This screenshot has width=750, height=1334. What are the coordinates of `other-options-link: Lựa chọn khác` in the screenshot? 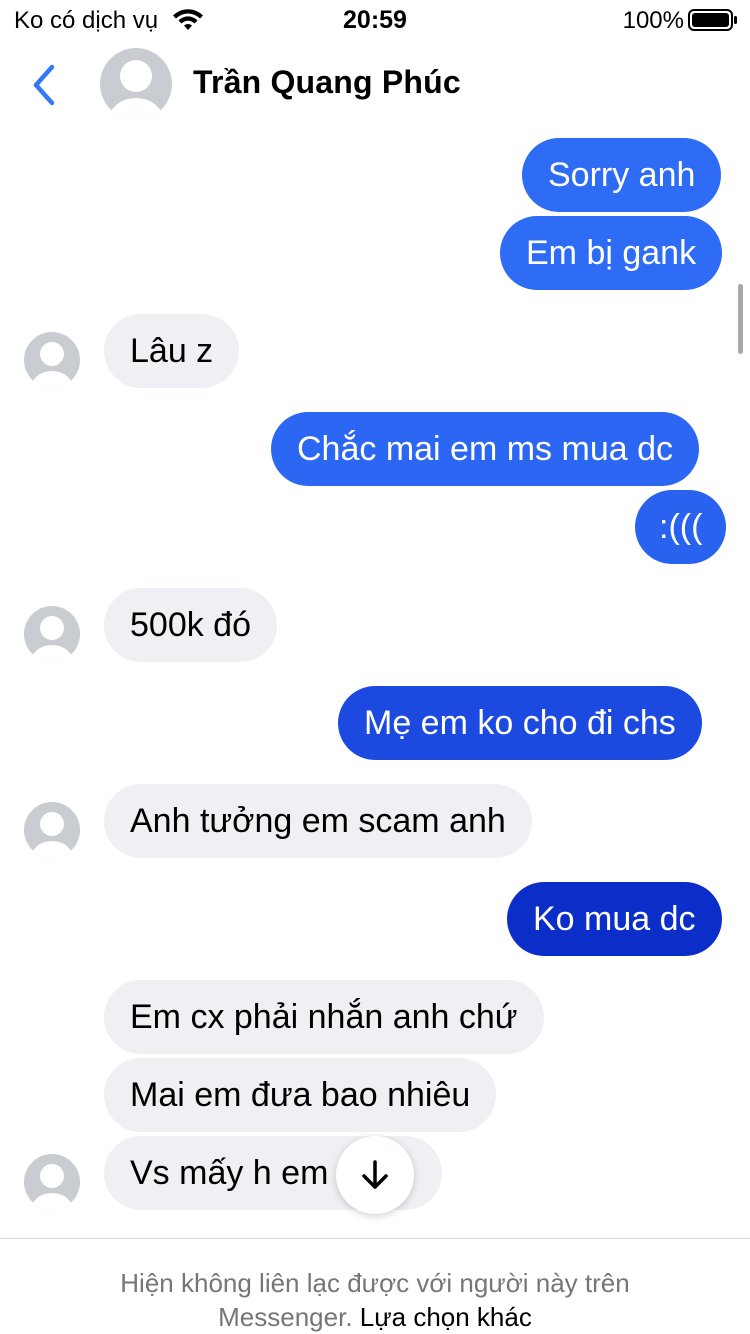 It's located at (446, 1317).